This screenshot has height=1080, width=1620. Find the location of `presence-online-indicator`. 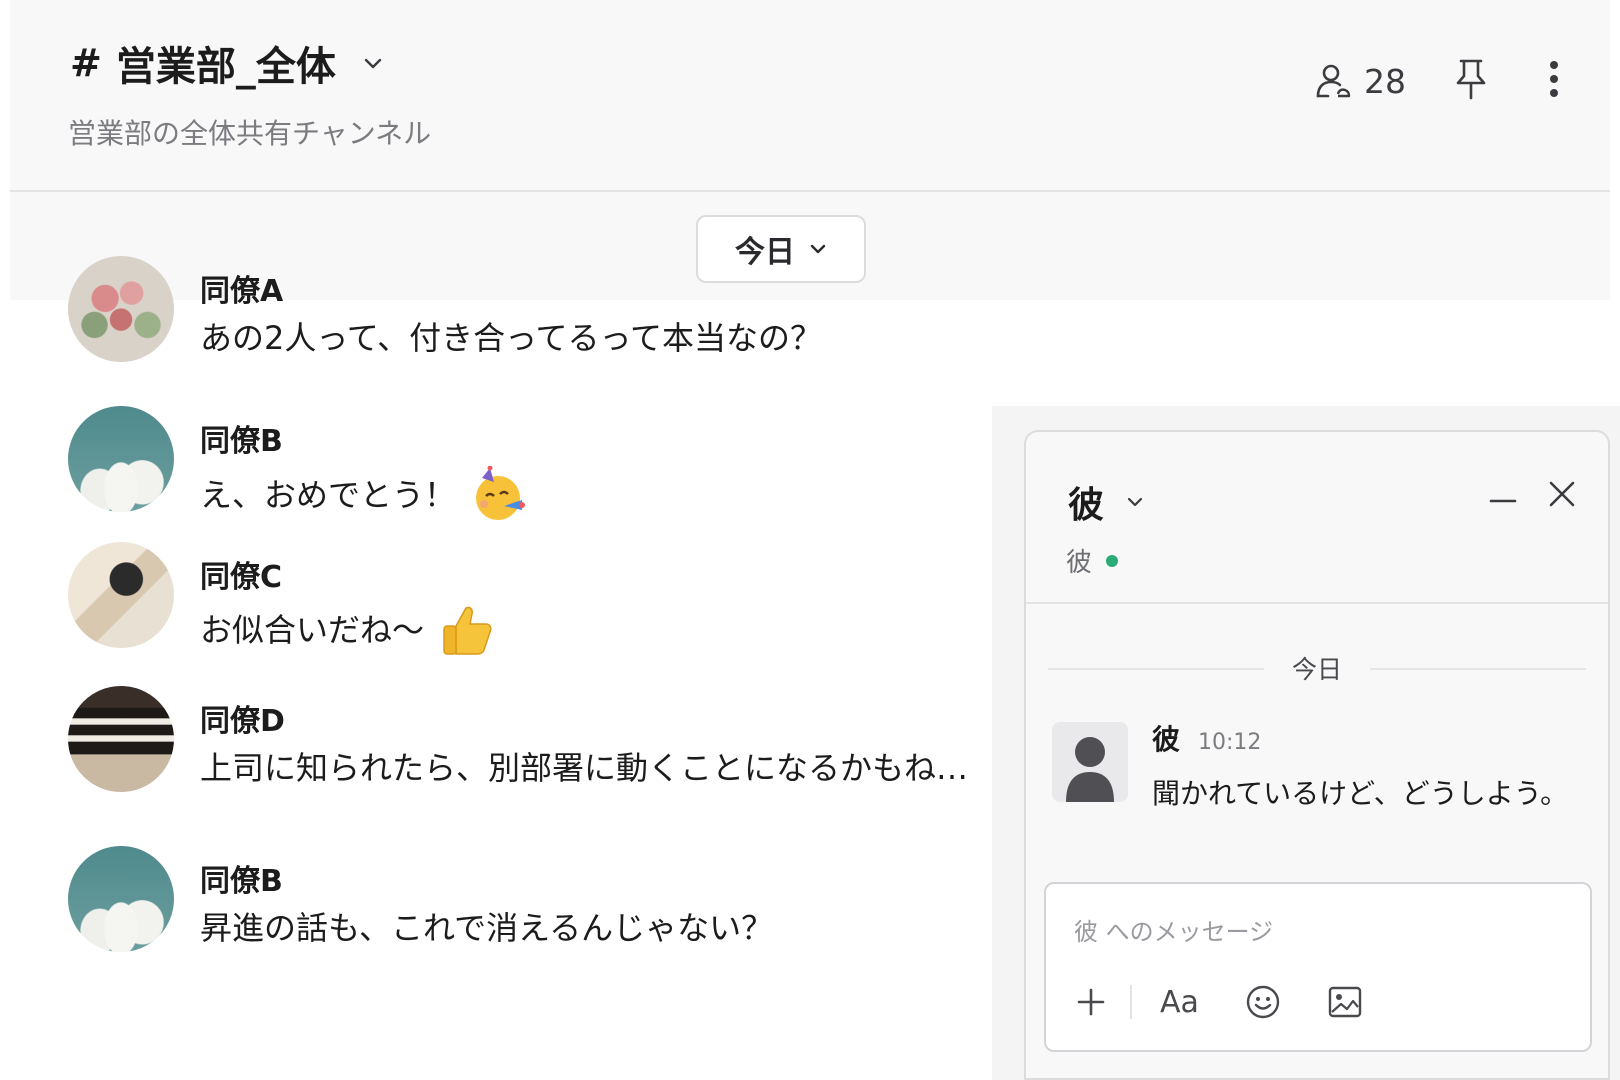

presence-online-indicator is located at coordinates (1112, 560).